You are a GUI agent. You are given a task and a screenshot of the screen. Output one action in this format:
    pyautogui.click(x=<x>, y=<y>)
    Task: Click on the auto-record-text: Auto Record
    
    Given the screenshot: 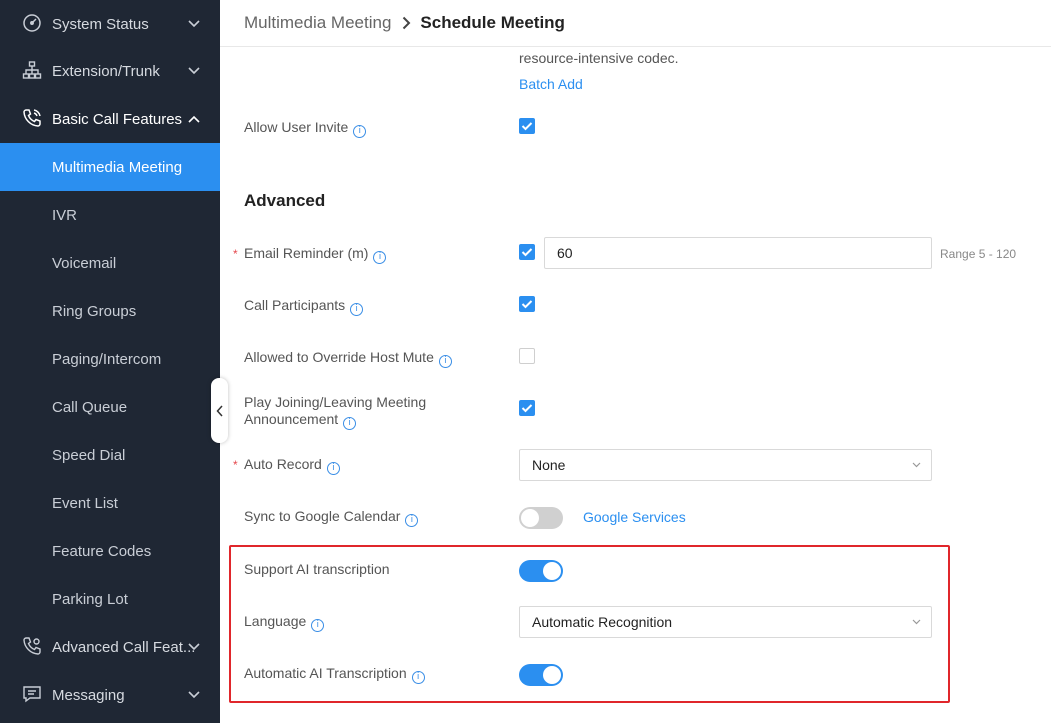 What is the action you would take?
    pyautogui.click(x=283, y=464)
    